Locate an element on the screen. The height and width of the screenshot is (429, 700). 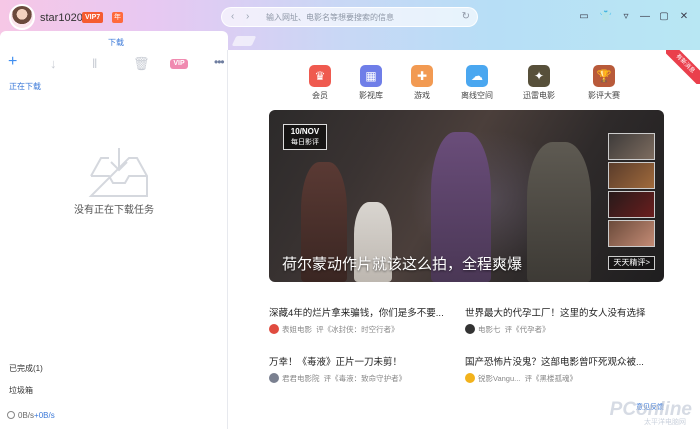
more-reviews-button: 天天精评> is located at coordinates (631, 263).